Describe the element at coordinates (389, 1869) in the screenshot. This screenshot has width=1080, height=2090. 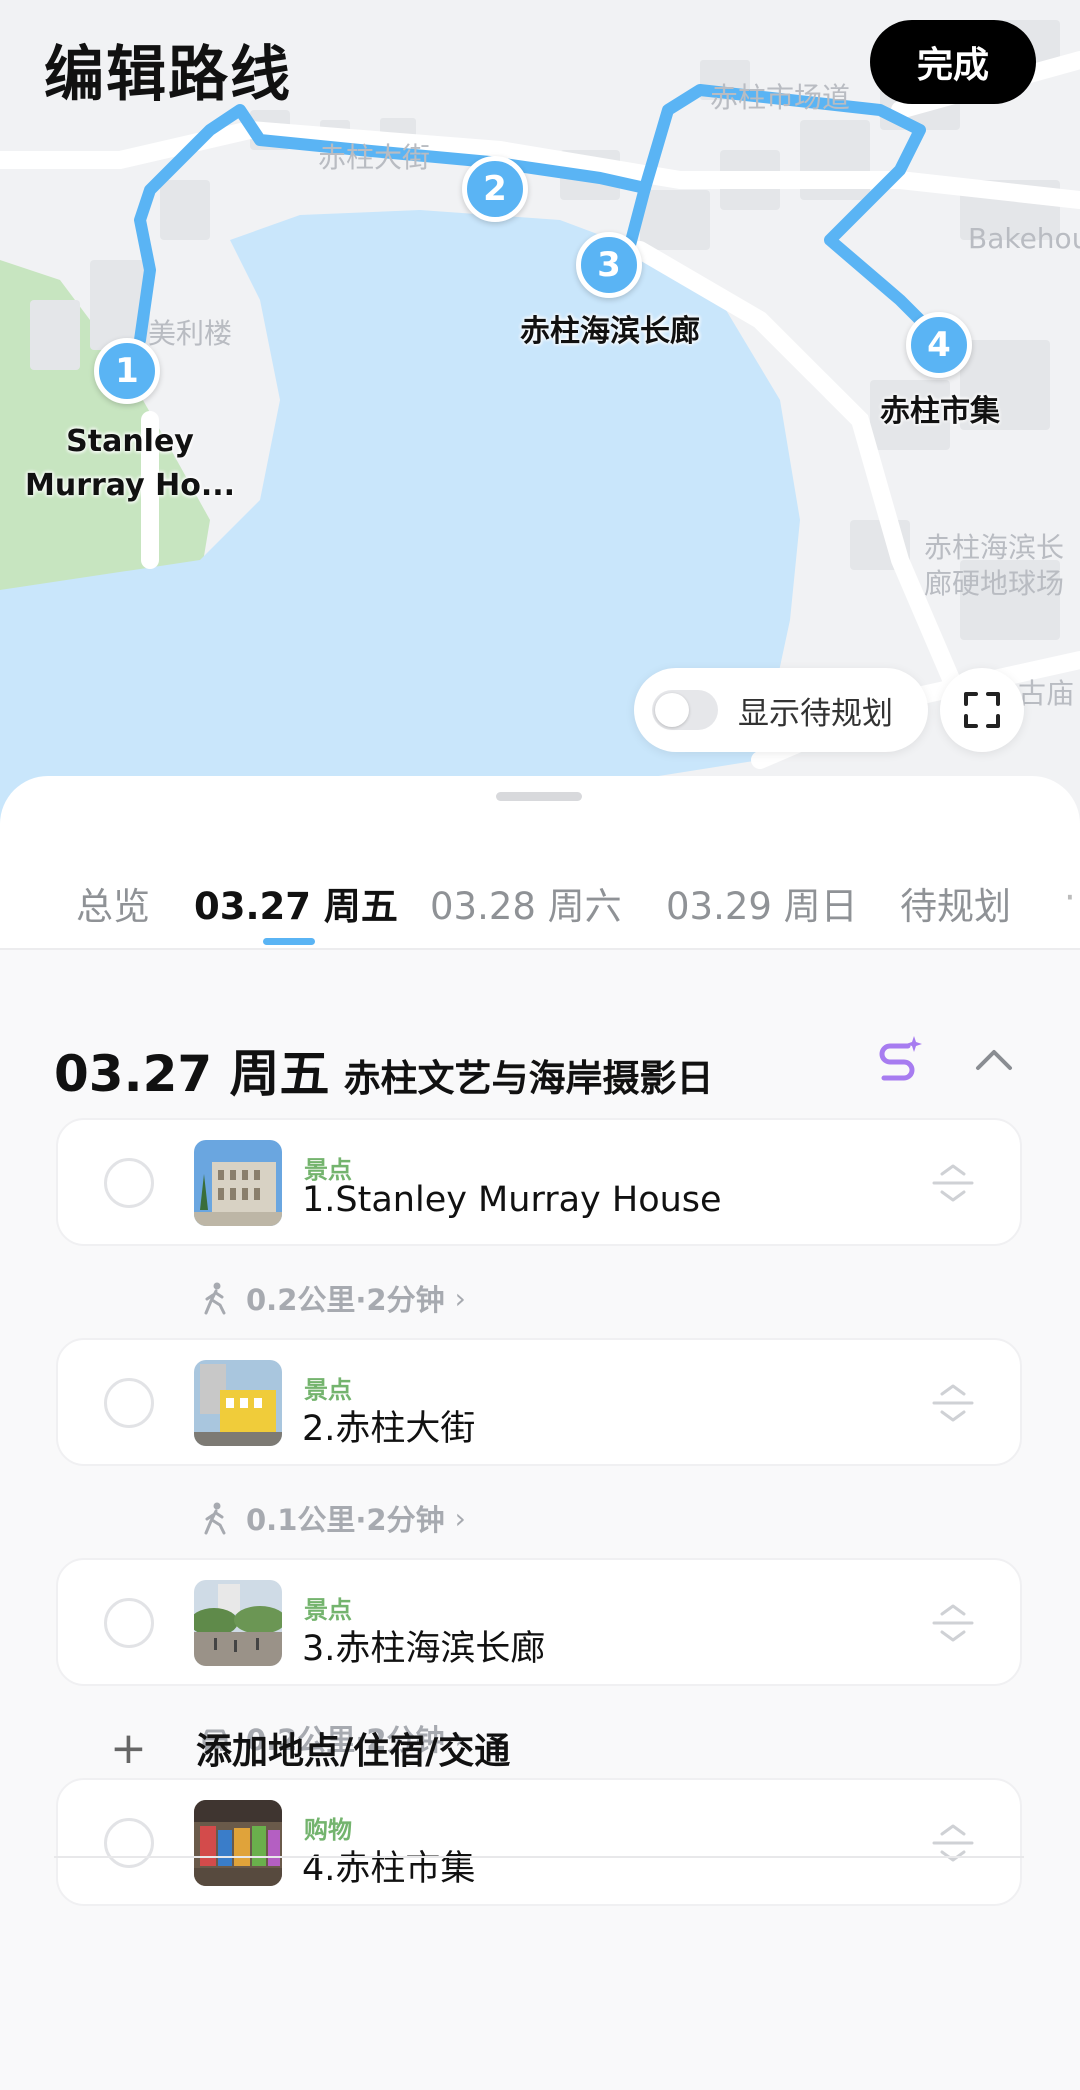
I see `stop-name: 4.赤柱市集` at that location.